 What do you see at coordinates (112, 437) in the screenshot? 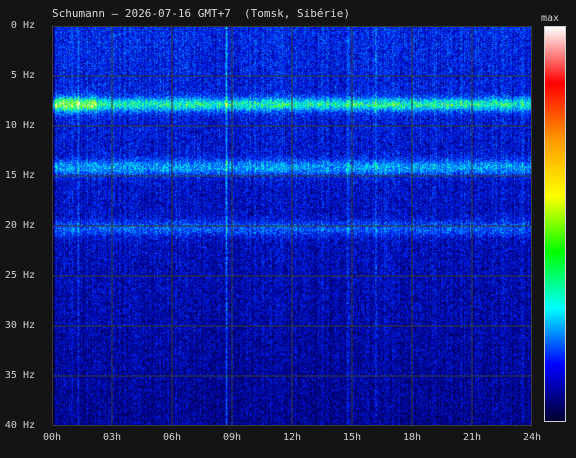
I see `x-tick-label: 03h` at bounding box center [112, 437].